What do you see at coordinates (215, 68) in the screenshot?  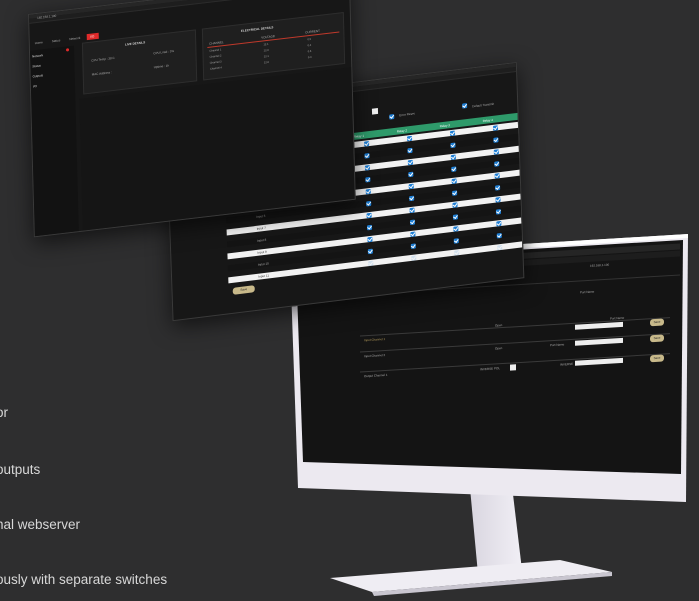 I see `elec-cell: Channel 4` at bounding box center [215, 68].